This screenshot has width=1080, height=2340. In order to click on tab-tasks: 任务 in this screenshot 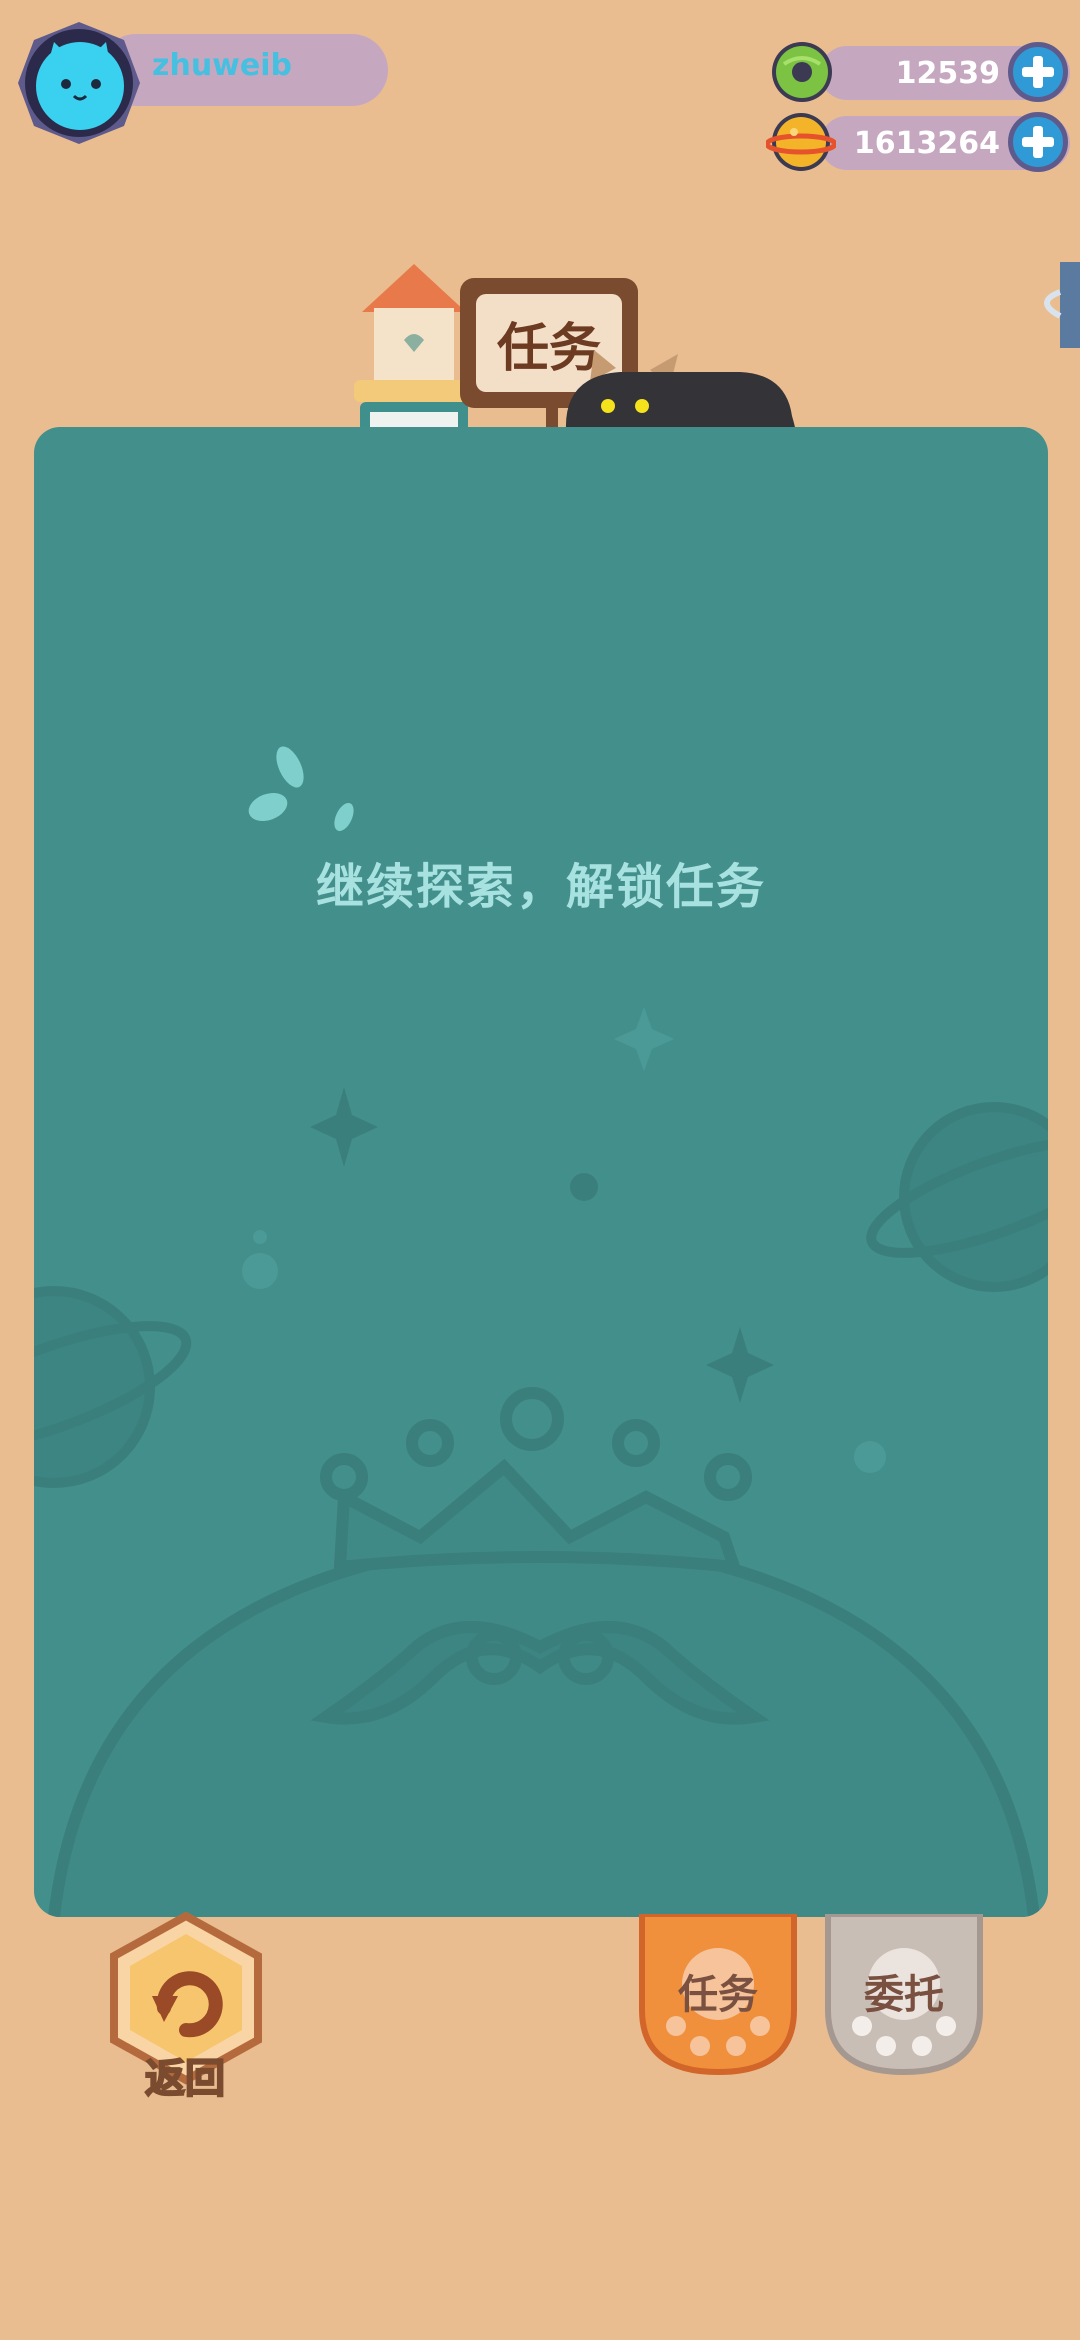, I will do `click(718, 1993)`.